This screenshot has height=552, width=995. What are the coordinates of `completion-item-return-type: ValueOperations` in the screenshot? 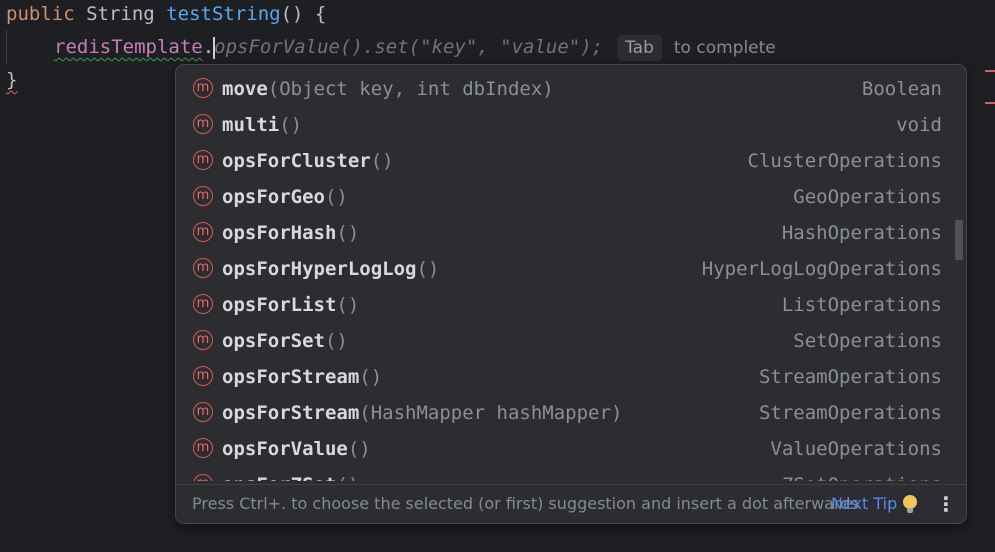 It's located at (856, 449).